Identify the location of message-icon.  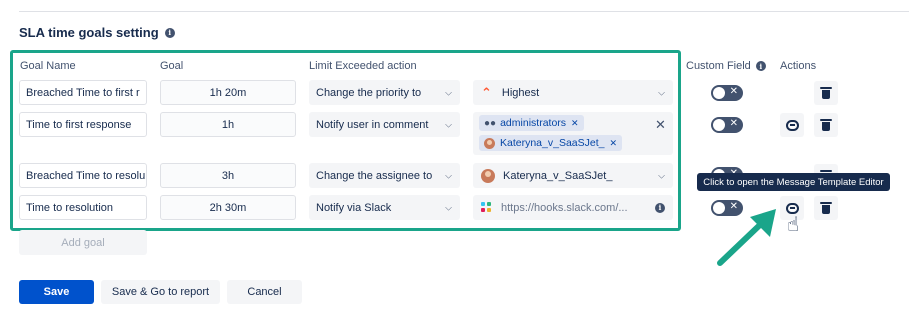
(792, 125).